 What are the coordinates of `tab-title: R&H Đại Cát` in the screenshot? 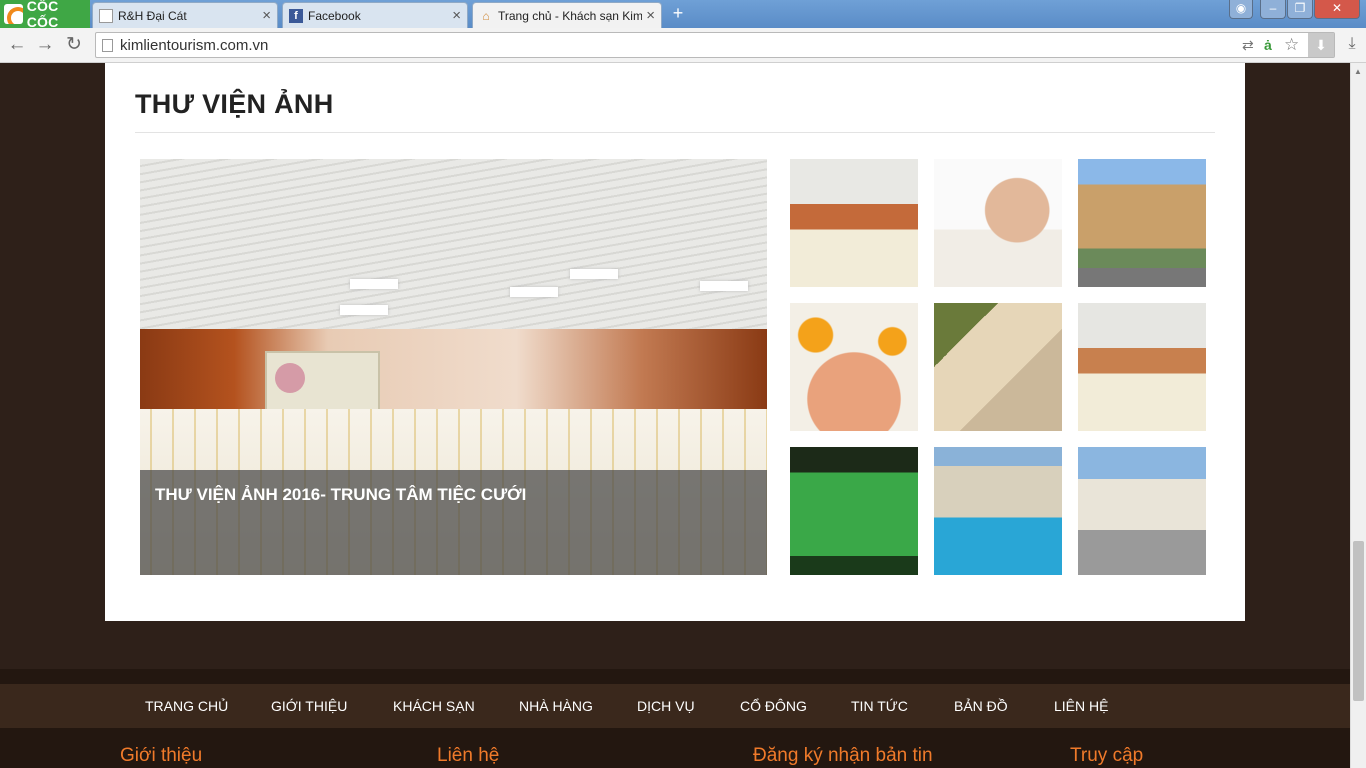 It's located at (152, 15).